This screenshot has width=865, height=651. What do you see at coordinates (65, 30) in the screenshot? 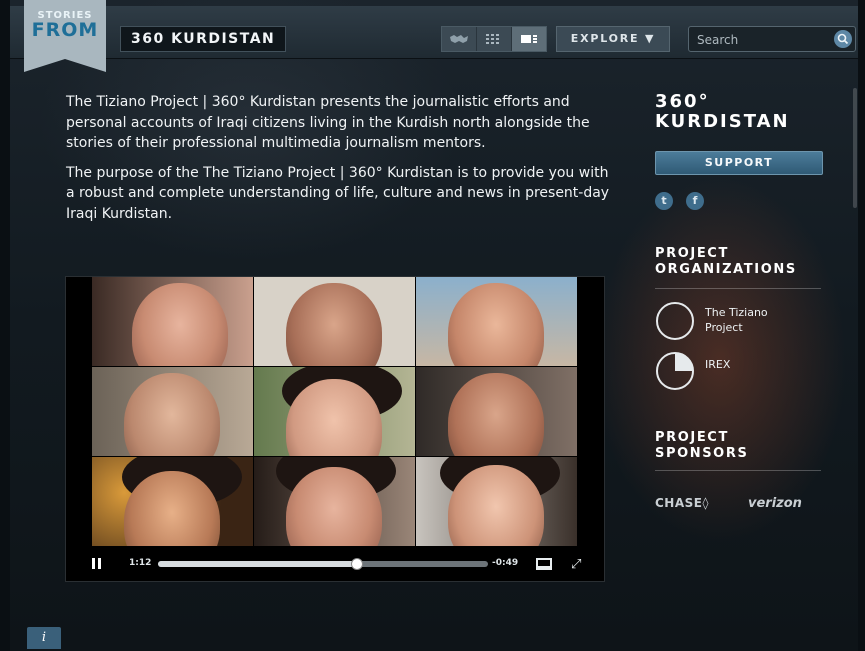
I see `logo-bottom-text: FROM` at bounding box center [65, 30].